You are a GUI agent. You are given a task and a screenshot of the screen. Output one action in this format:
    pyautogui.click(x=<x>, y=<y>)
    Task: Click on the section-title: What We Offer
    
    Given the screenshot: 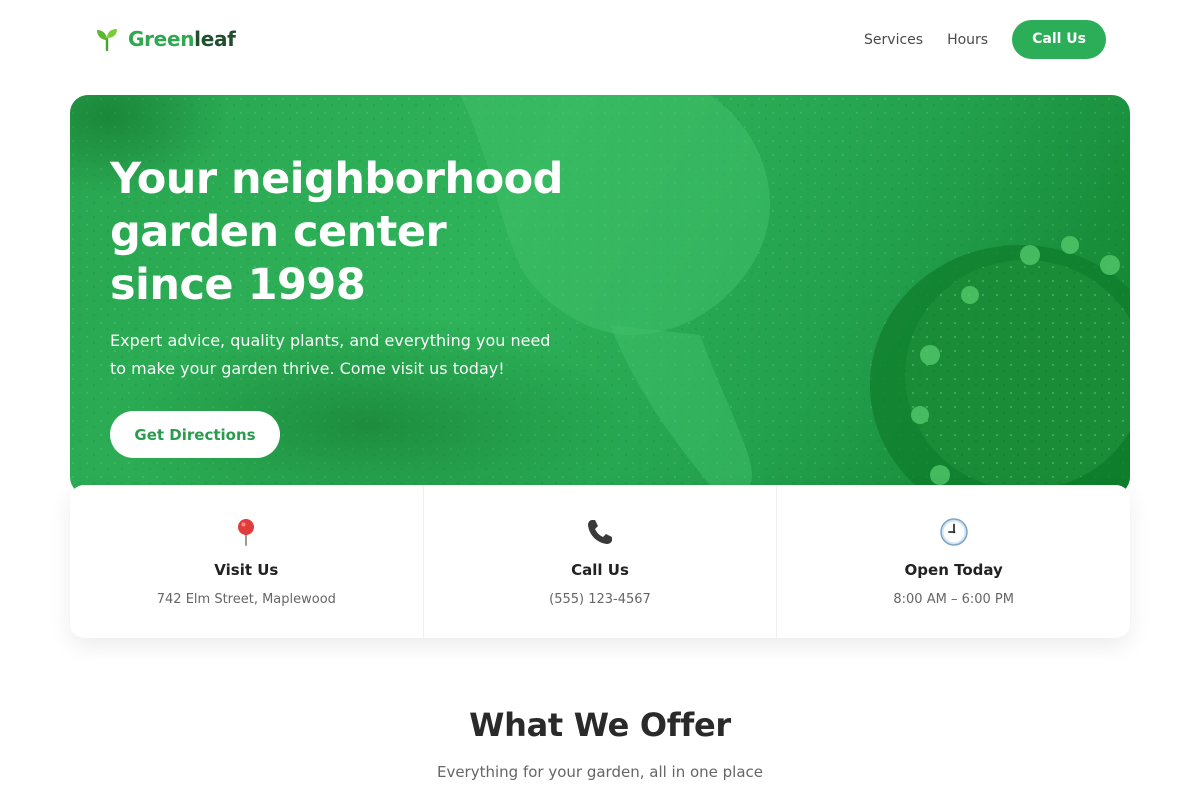 What is the action you would take?
    pyautogui.click(x=600, y=725)
    